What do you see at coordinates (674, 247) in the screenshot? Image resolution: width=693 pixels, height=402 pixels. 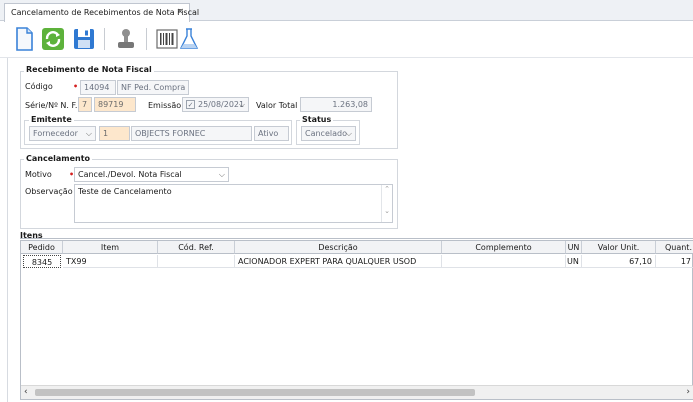 I see `column-header-quant: Quant.` at bounding box center [674, 247].